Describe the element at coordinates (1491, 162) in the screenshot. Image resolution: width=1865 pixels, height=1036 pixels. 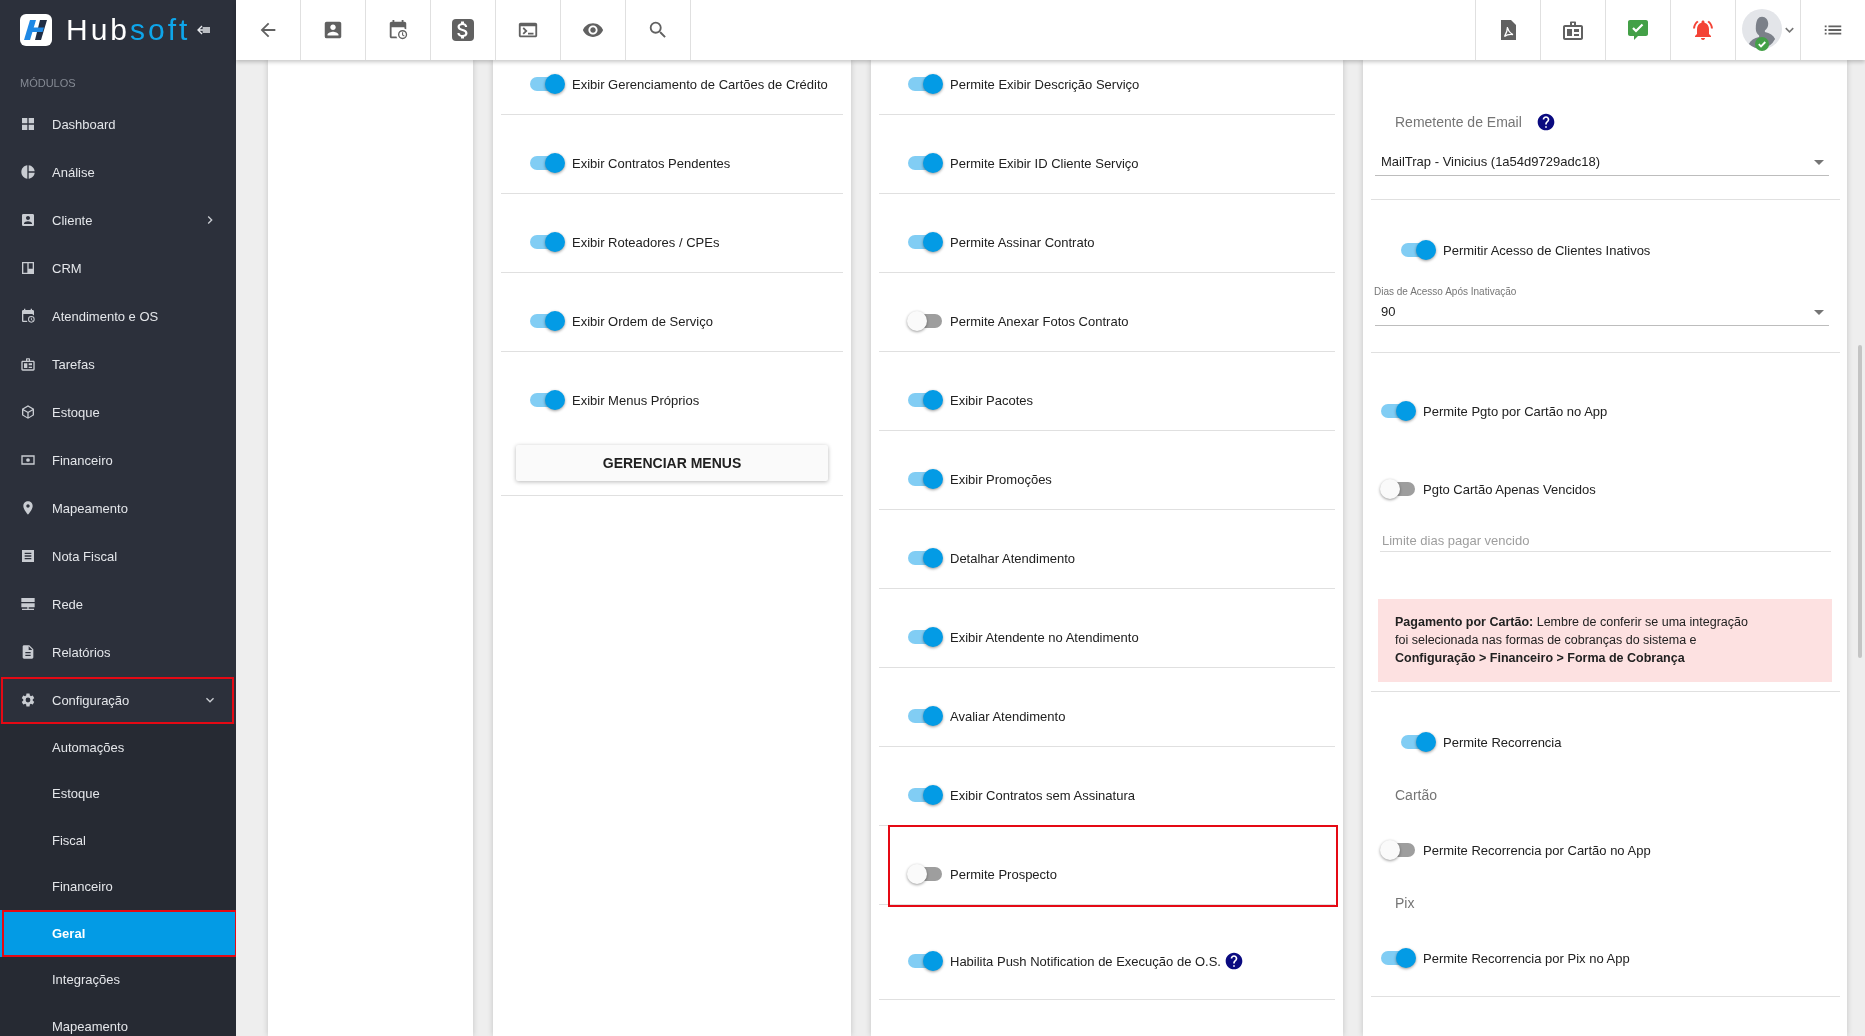
I see `field-value: MailTrap - Vinicius (1a54d9729adc18)` at that location.